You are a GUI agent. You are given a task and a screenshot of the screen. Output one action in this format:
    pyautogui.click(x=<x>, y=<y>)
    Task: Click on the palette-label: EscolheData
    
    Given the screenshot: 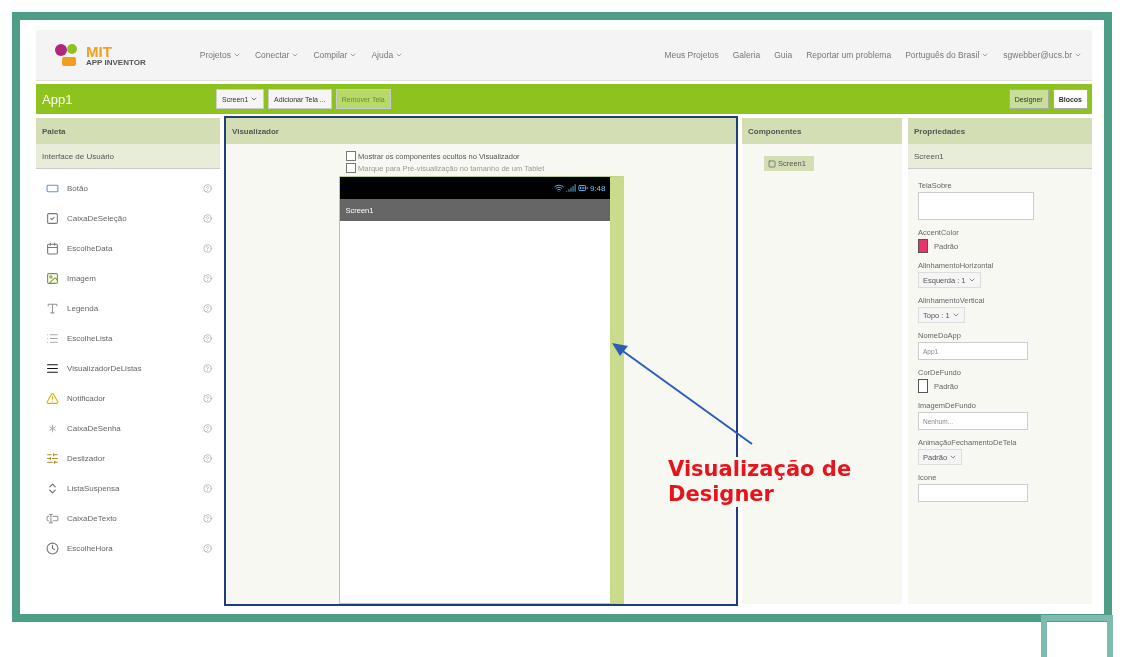 What is the action you would take?
    pyautogui.click(x=90, y=248)
    